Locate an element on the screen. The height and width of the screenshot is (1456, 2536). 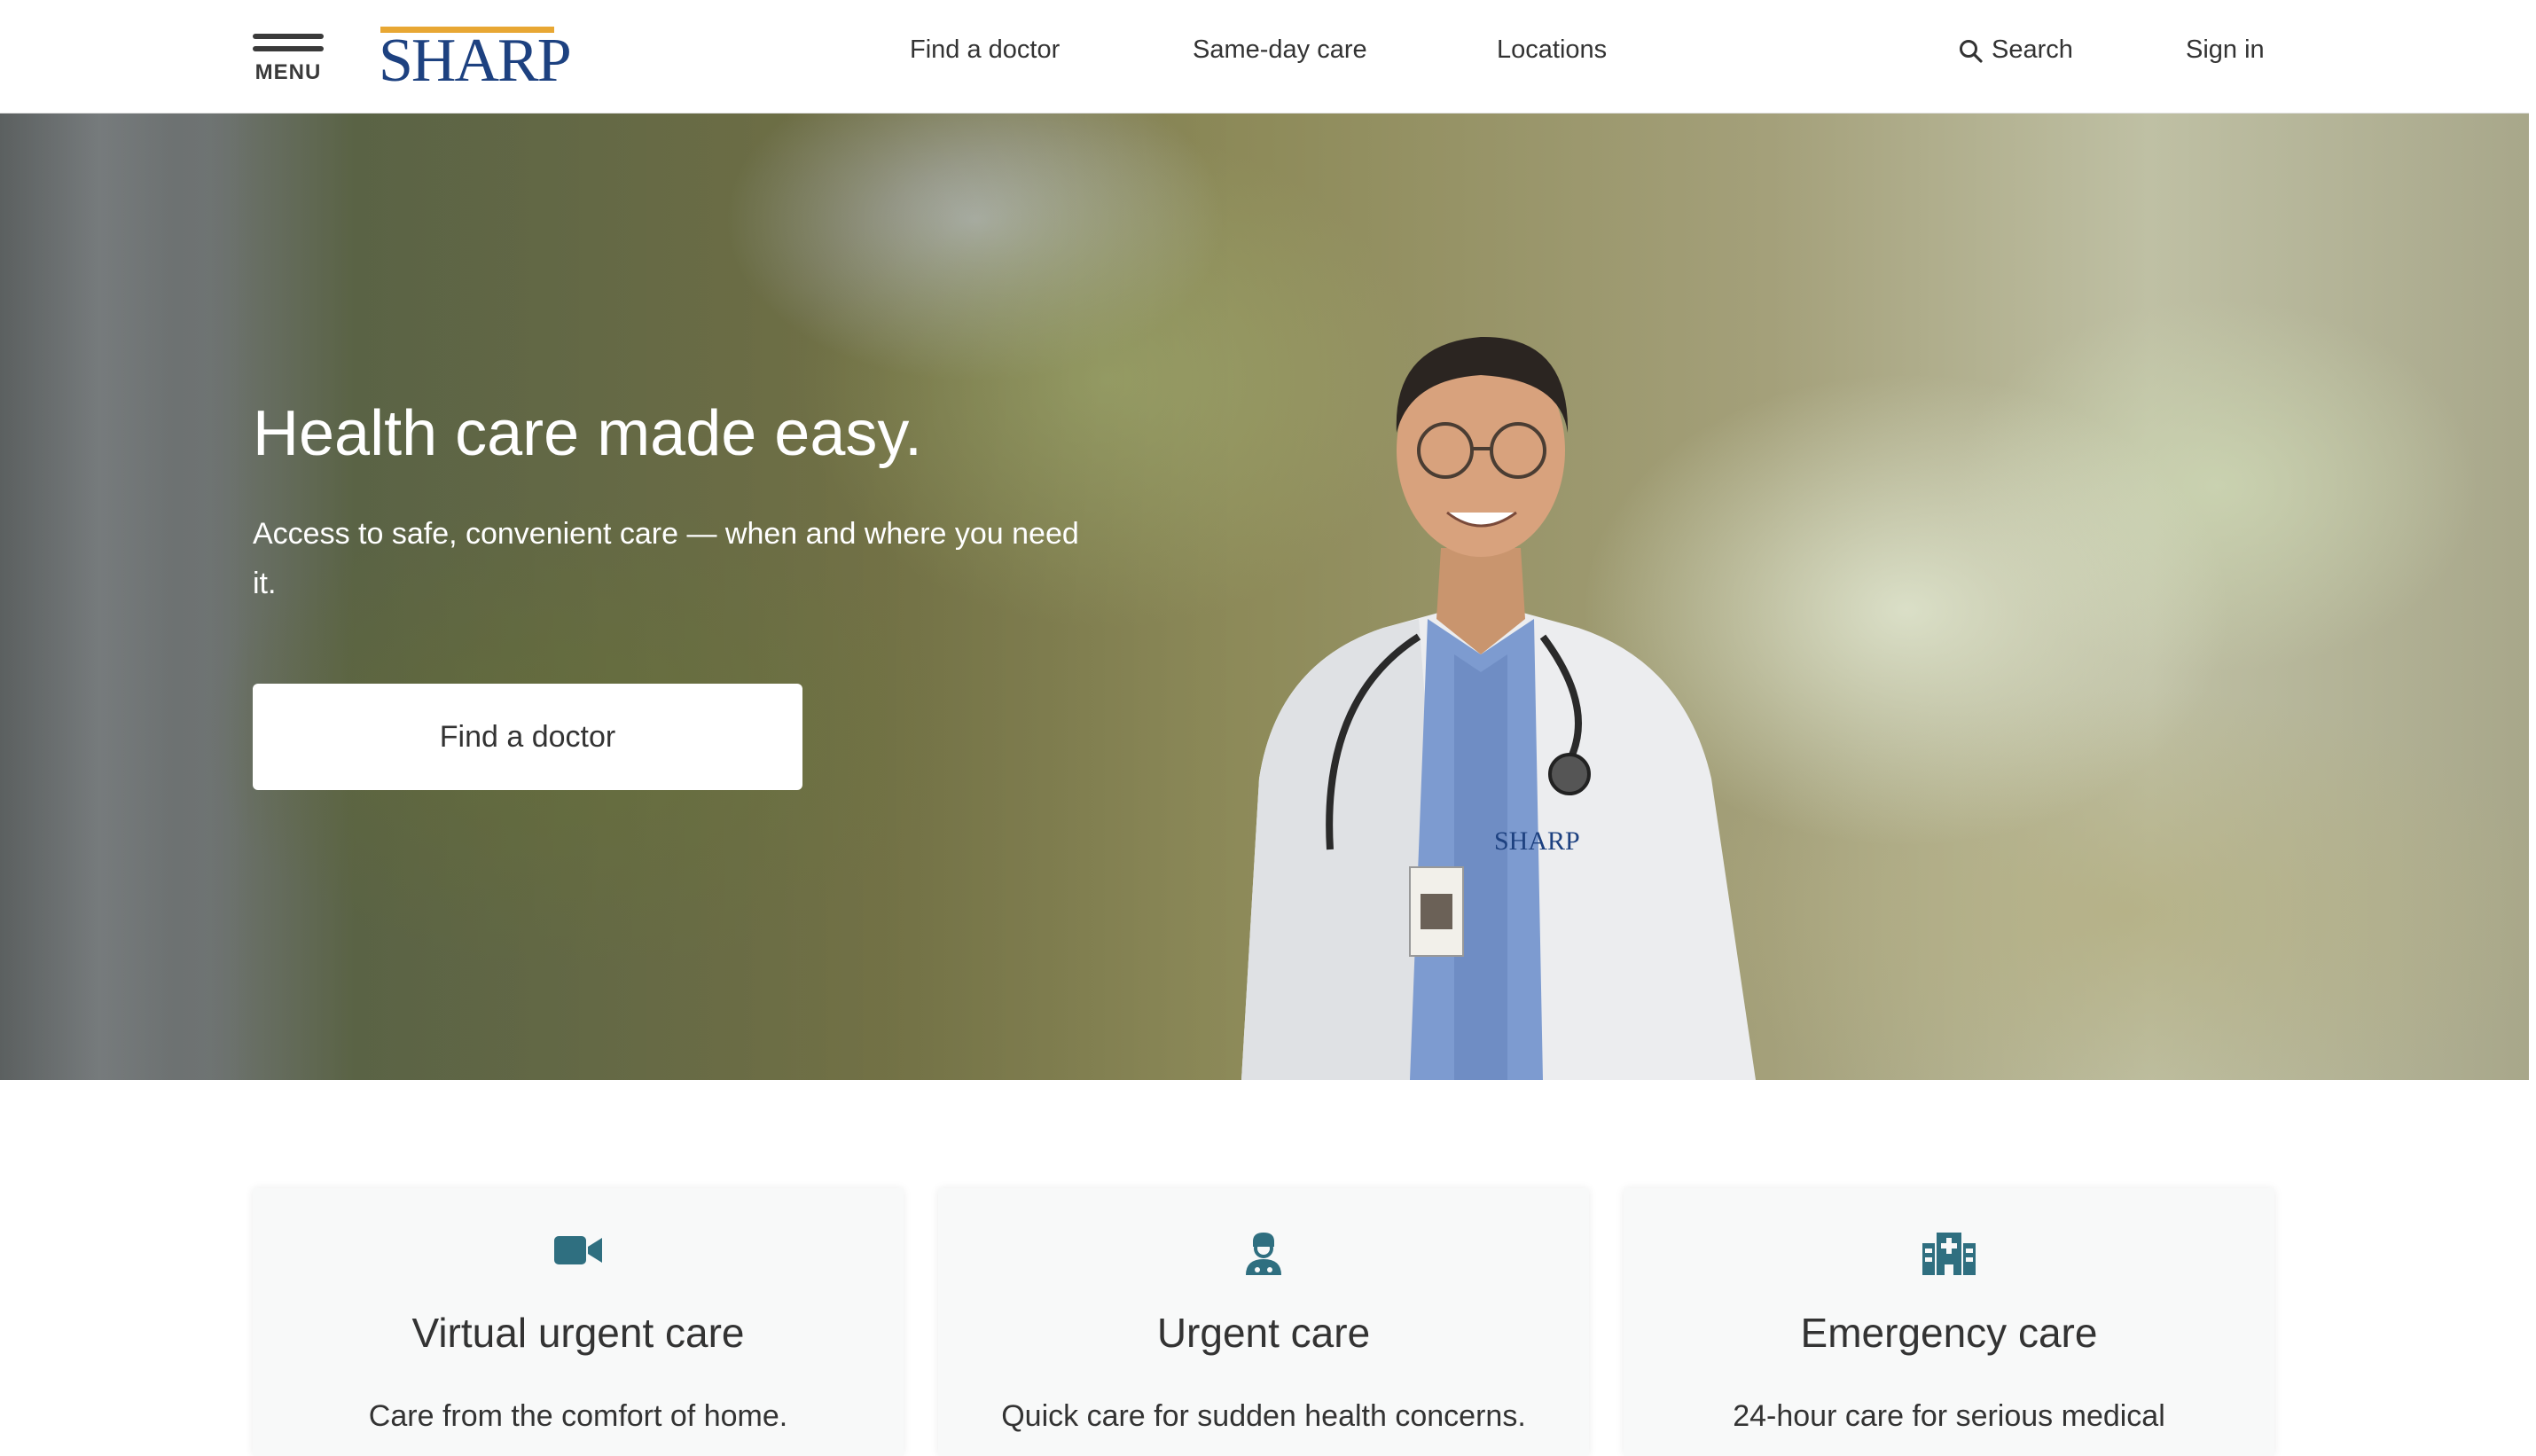
hamburger-bar is located at coordinates (288, 48).